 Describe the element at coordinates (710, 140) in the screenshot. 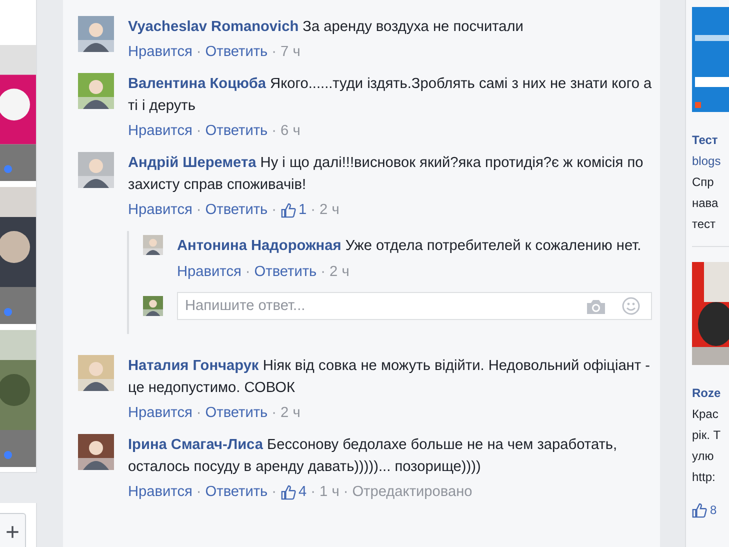

I see `ad-title: Тест` at that location.